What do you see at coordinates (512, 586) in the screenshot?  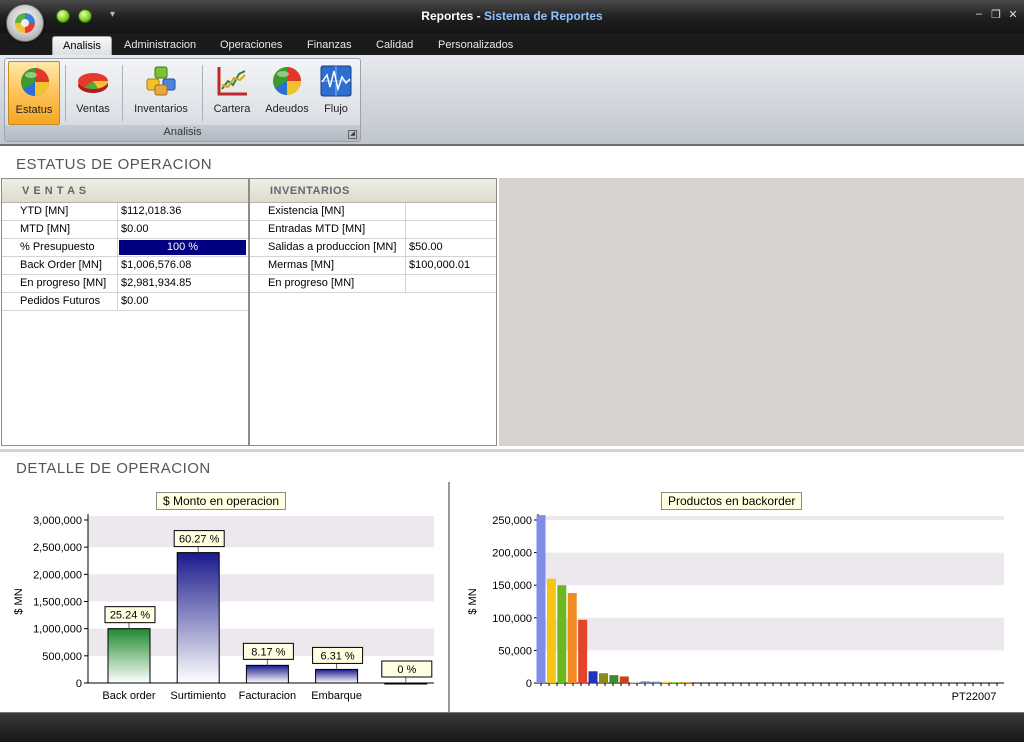 I see `y-tick-label: 150,000` at bounding box center [512, 586].